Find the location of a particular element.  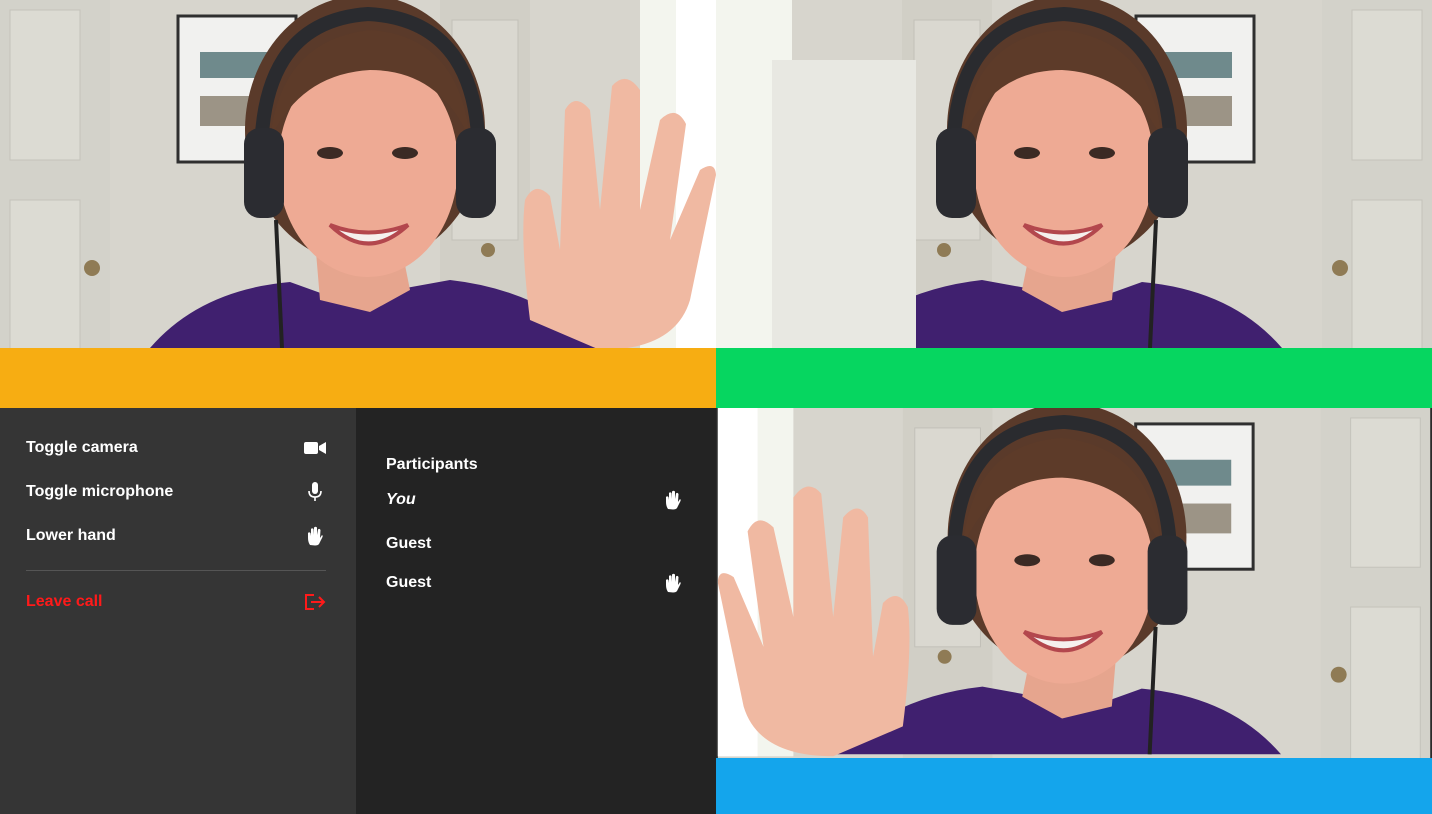

leave-icon is located at coordinates (315, 602).